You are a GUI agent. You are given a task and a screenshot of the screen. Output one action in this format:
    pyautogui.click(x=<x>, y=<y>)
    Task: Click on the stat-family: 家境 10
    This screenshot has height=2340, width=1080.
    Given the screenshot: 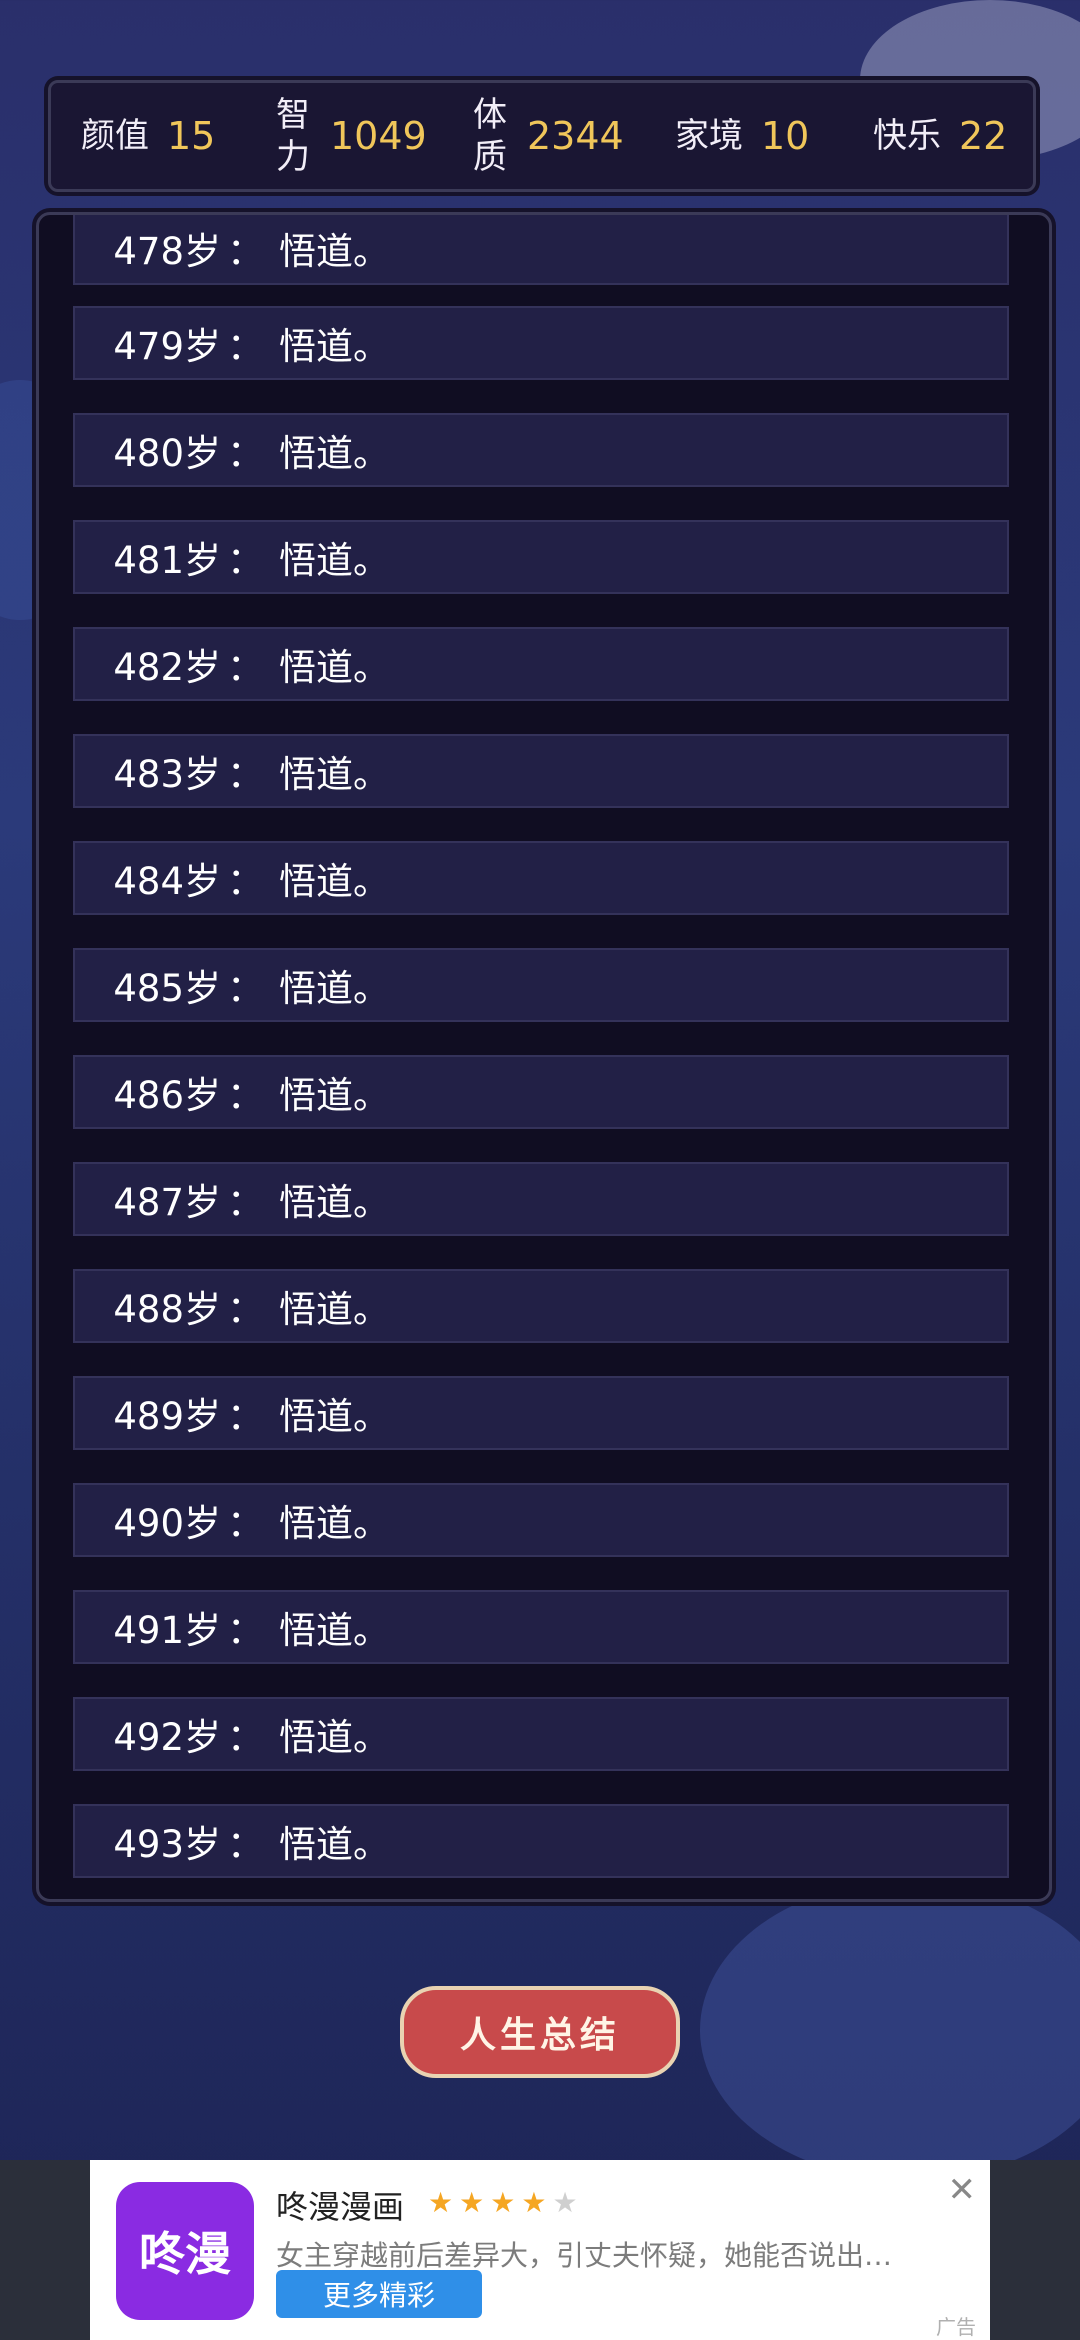 What is the action you would take?
    pyautogui.click(x=742, y=136)
    